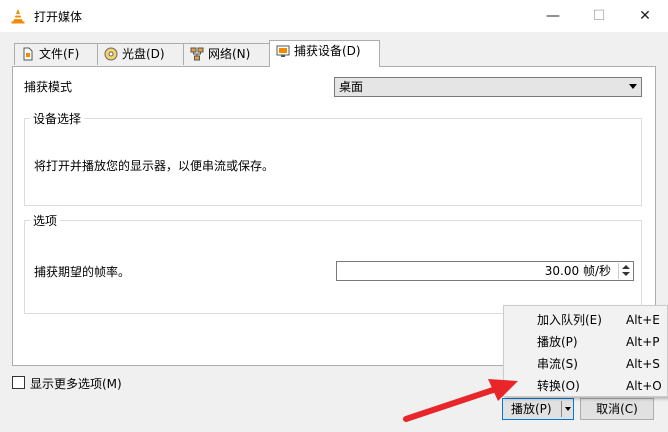  I want to click on tab-capture-device-label: 捕获设备(D), so click(327, 51).